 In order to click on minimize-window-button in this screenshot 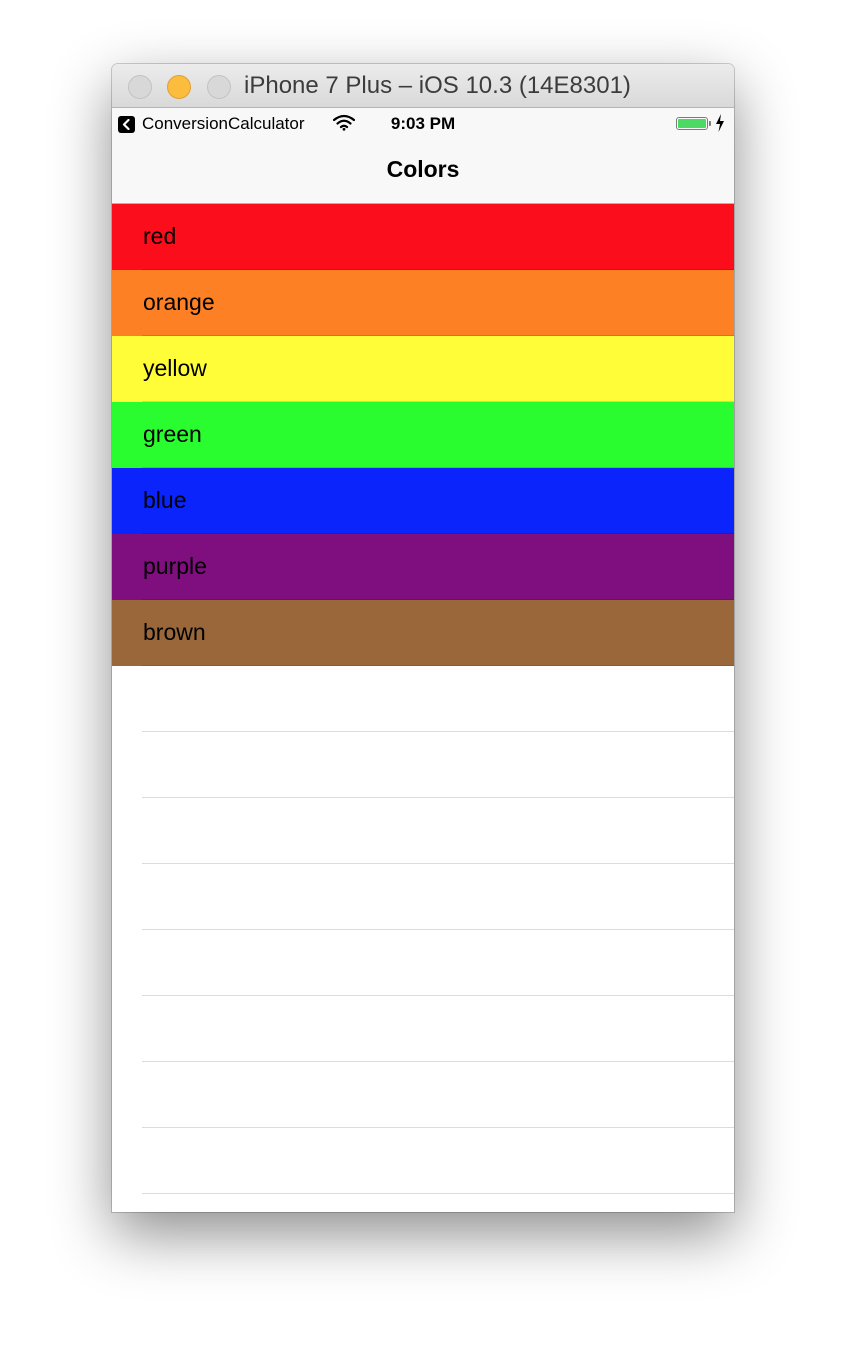, I will do `click(179, 87)`.